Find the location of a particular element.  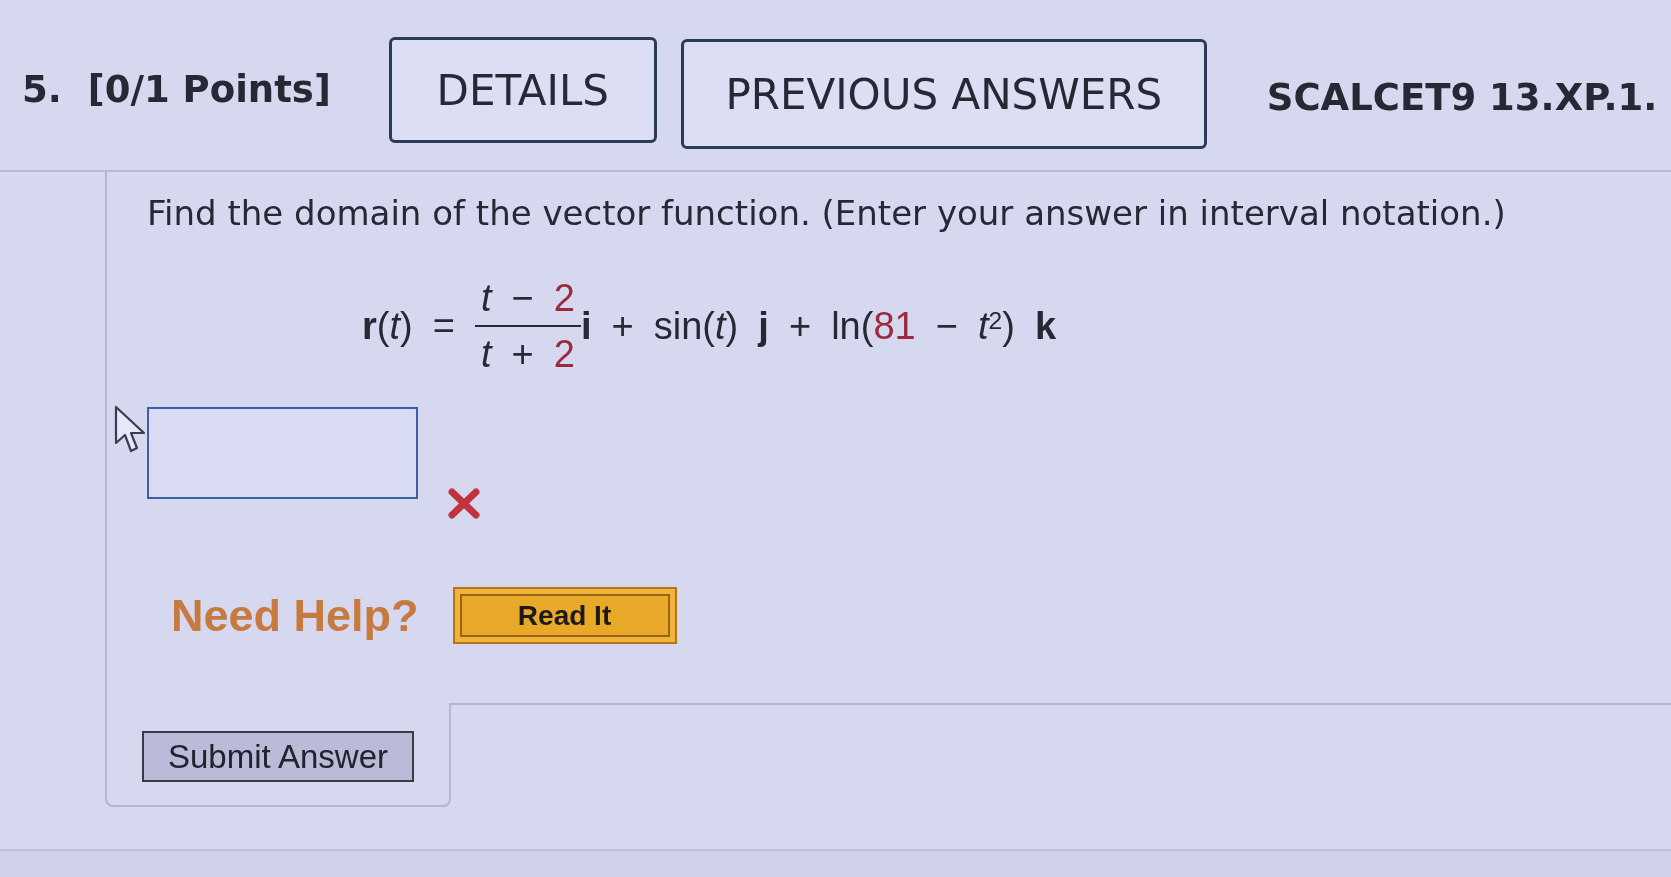

answer-field is located at coordinates (282, 453).